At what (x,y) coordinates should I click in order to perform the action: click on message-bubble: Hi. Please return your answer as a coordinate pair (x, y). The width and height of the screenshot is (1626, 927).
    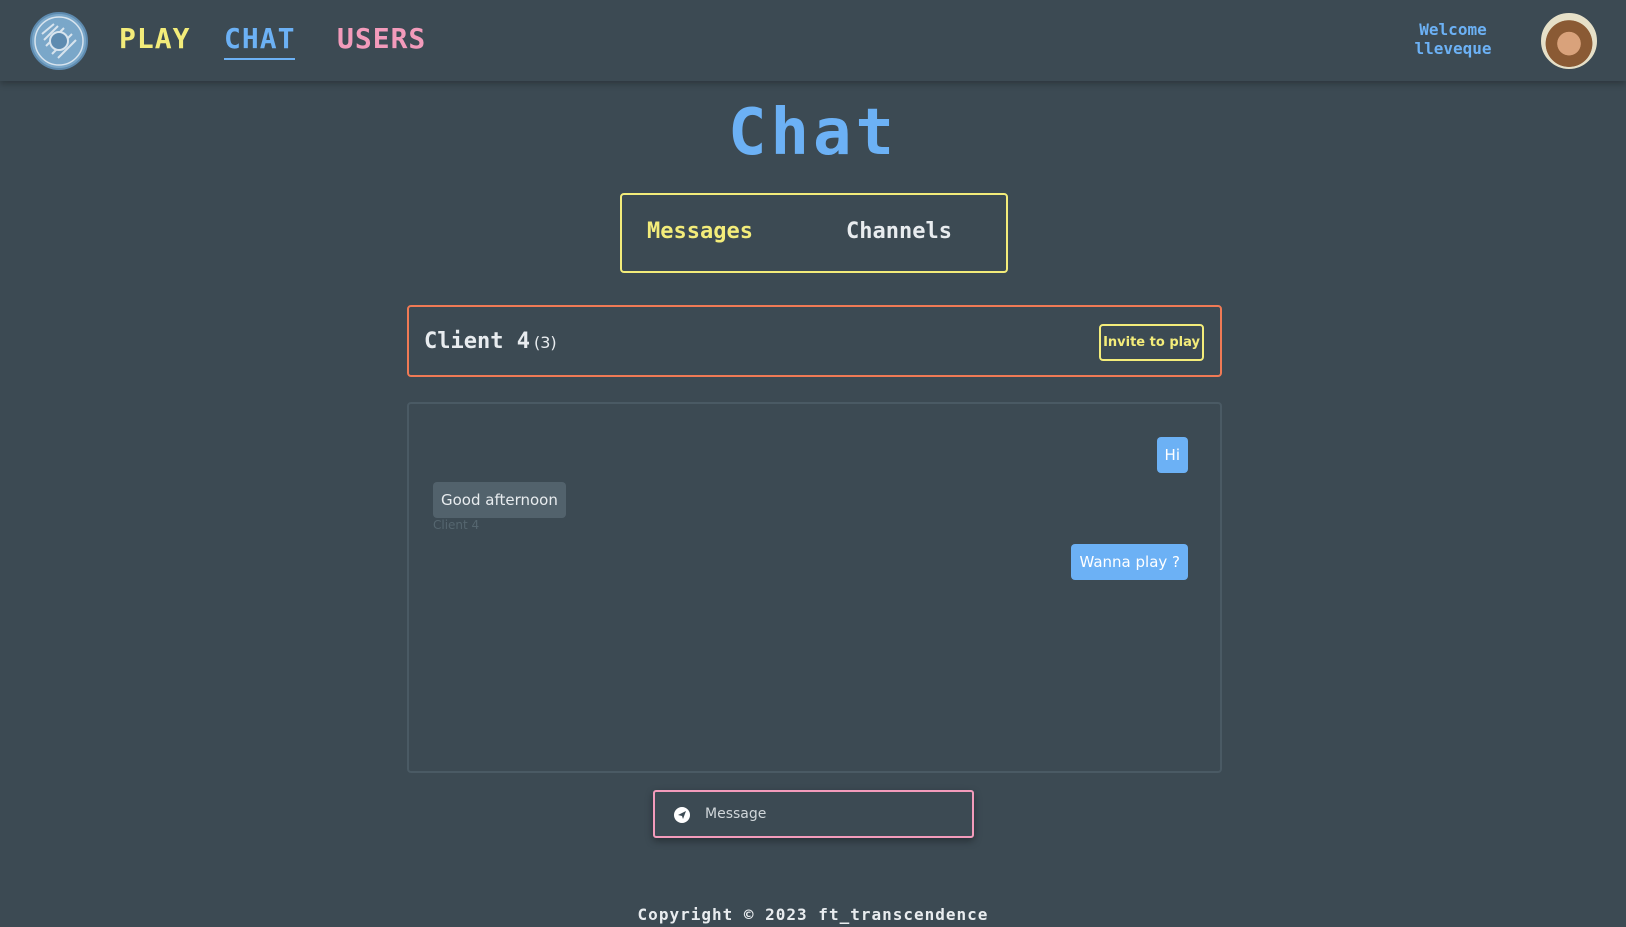
    Looking at the image, I should click on (1172, 455).